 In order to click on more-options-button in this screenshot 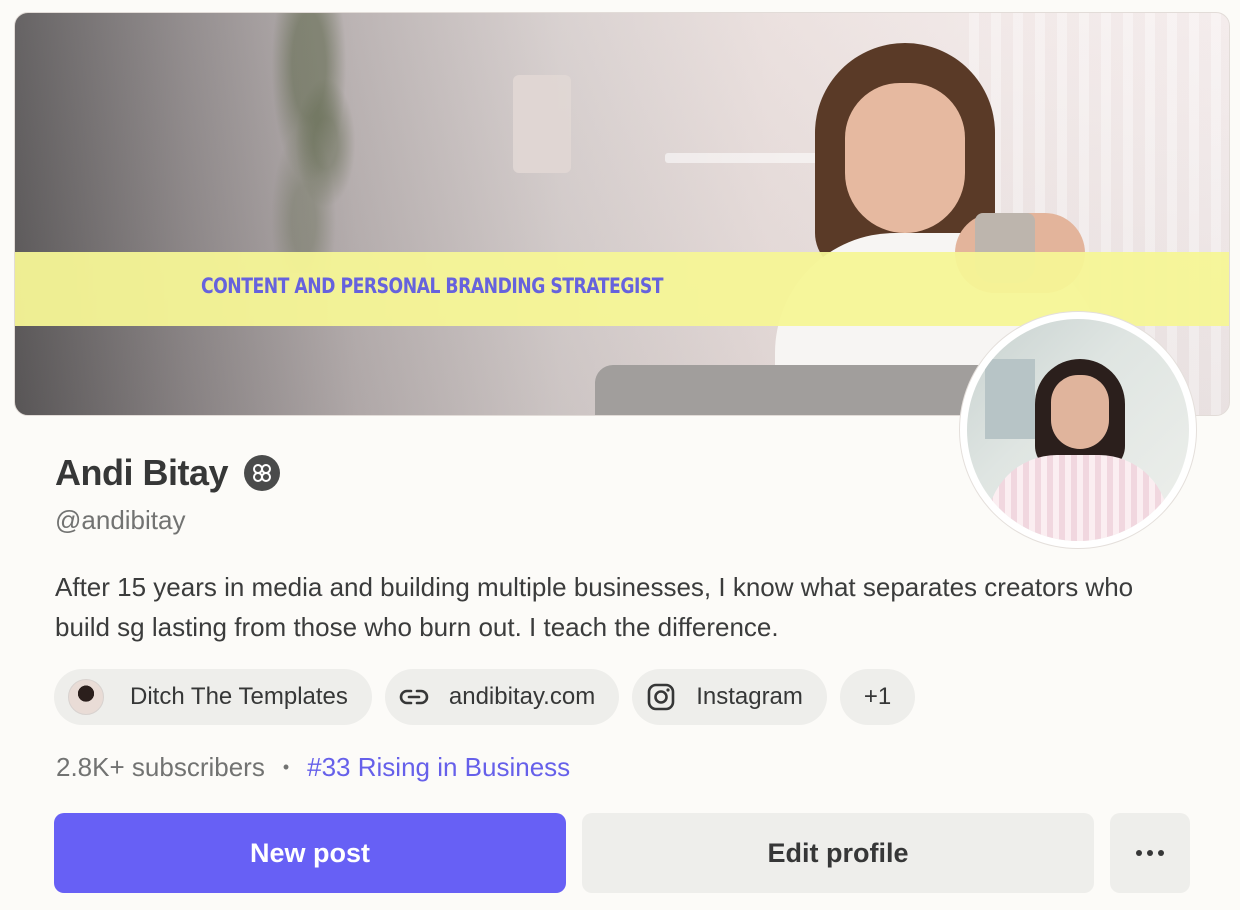, I will do `click(1150, 853)`.